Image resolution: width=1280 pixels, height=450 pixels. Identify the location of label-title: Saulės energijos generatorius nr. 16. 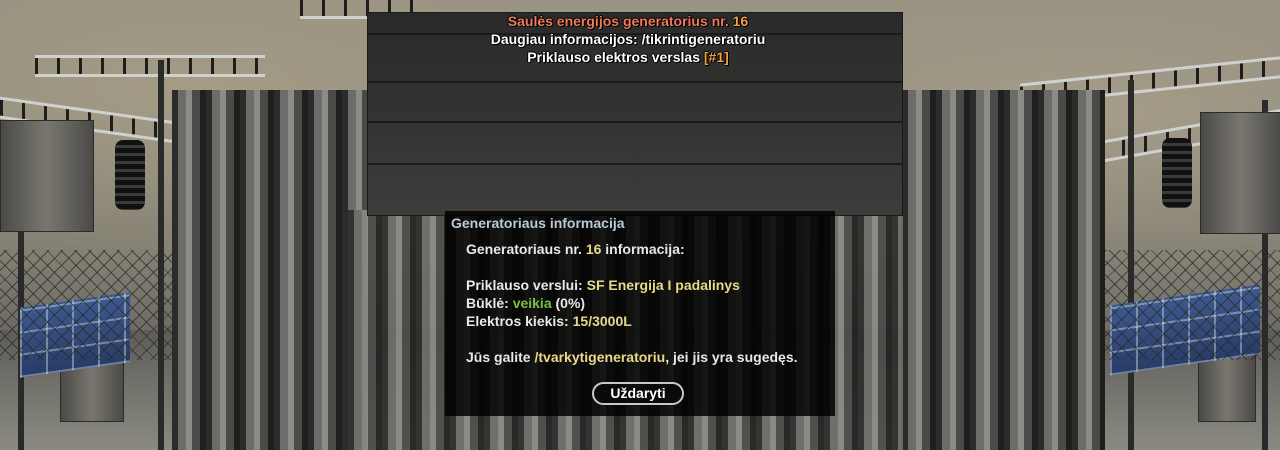
(628, 21).